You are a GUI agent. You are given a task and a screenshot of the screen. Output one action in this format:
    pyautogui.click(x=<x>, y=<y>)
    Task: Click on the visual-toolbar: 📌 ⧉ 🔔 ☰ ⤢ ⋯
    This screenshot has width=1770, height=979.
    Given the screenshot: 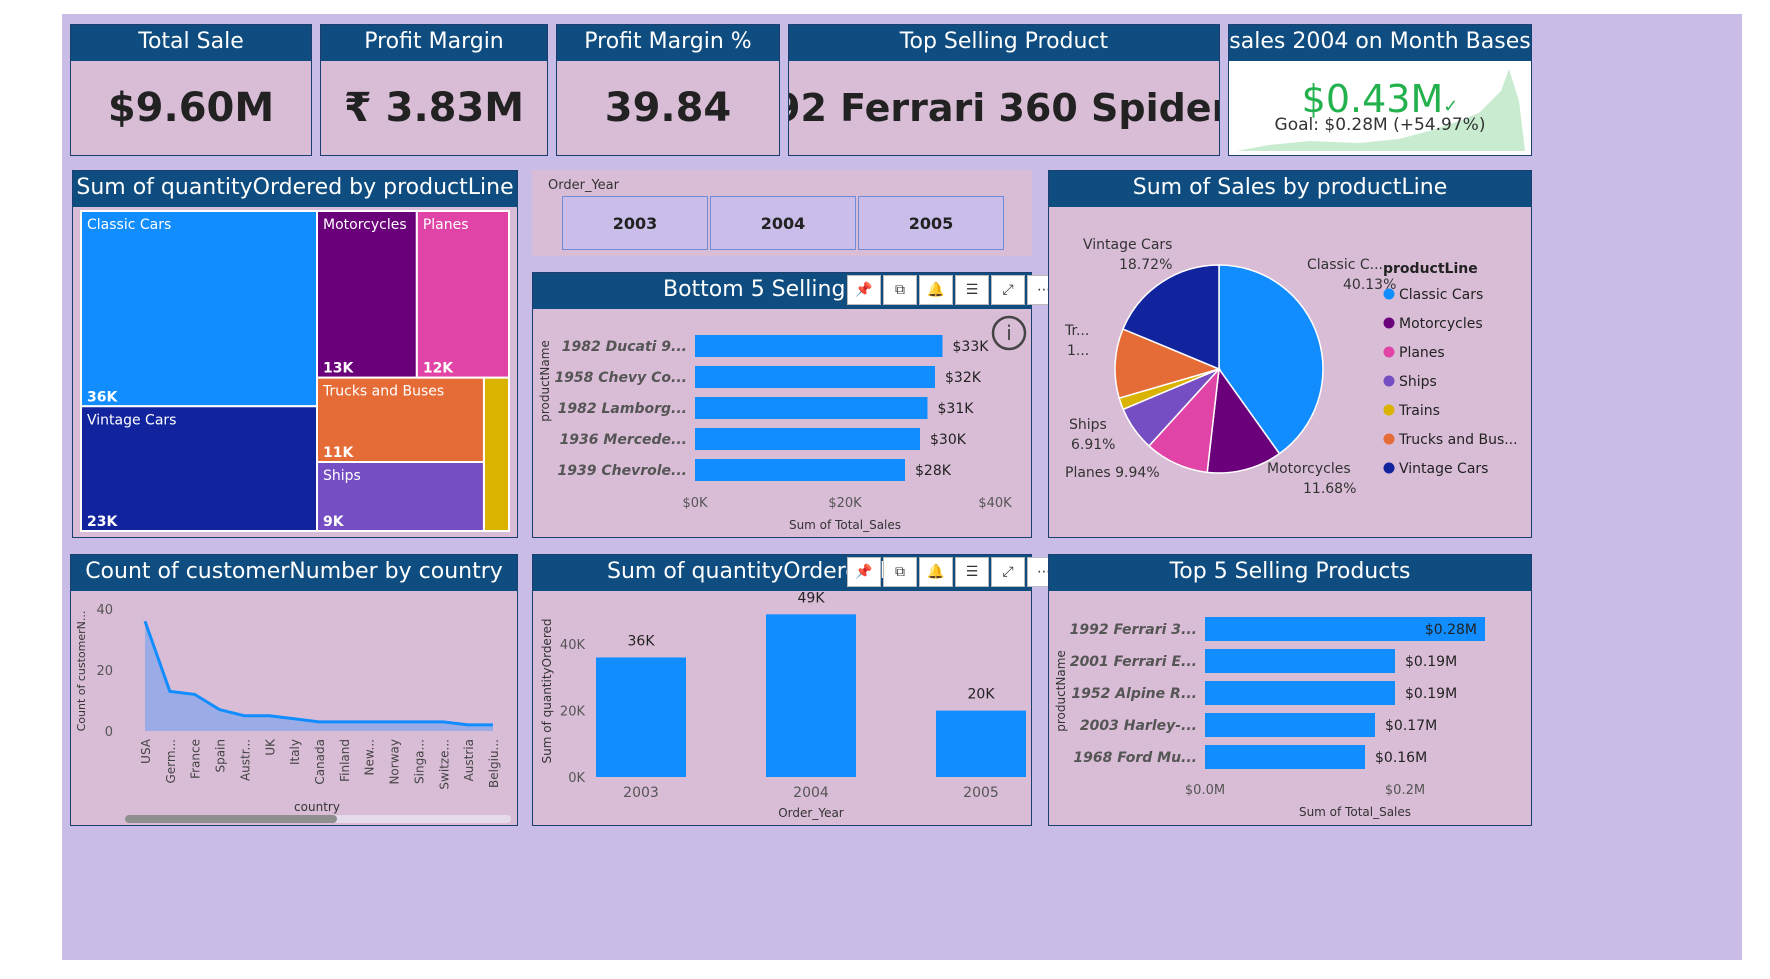 What is the action you would take?
    pyautogui.click(x=954, y=290)
    